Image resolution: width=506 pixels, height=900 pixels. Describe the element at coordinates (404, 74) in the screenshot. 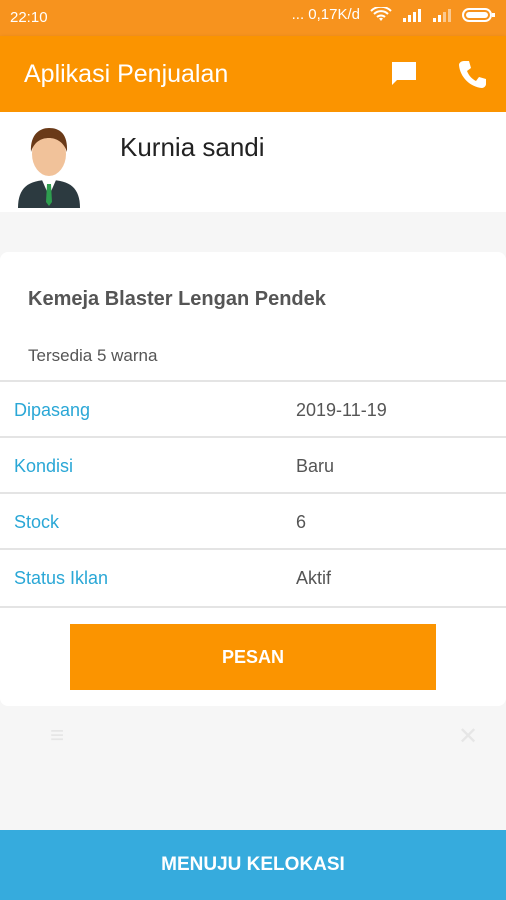

I see `chat-icon` at that location.